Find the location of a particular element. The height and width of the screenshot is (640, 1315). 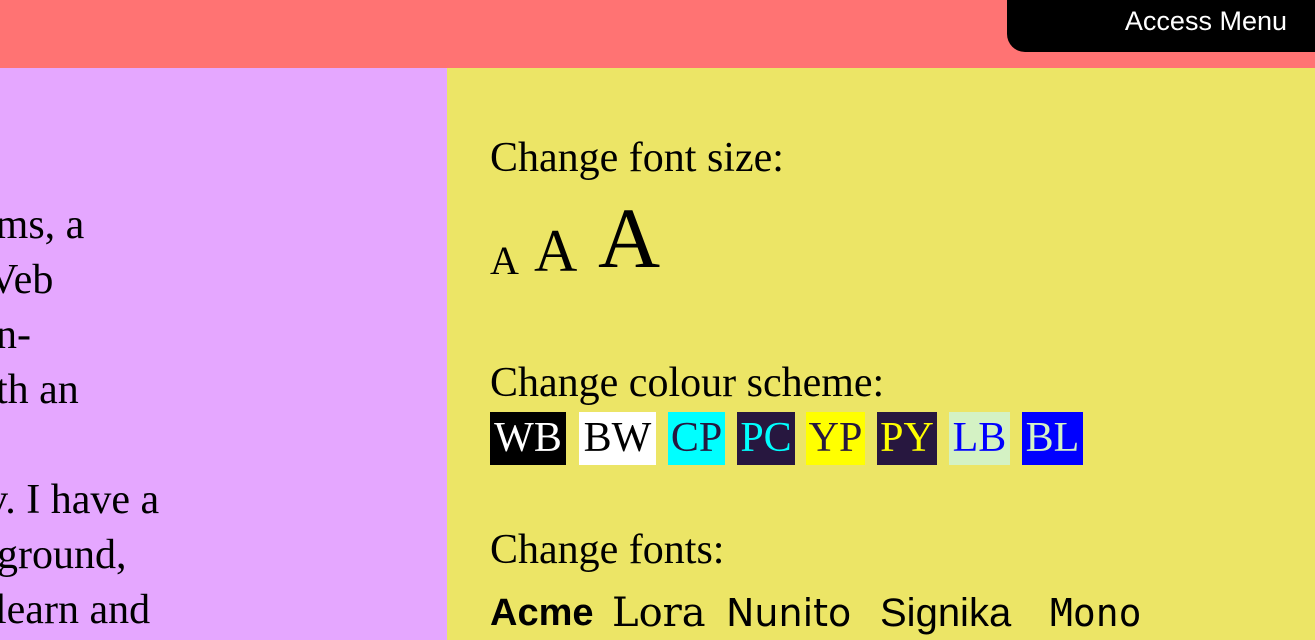

scheme-yp-button: YP is located at coordinates (835, 438).